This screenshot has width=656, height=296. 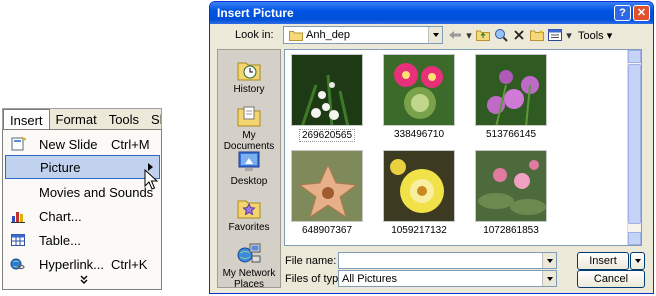 What do you see at coordinates (591, 35) in the screenshot?
I see `tools-label: Tools` at bounding box center [591, 35].